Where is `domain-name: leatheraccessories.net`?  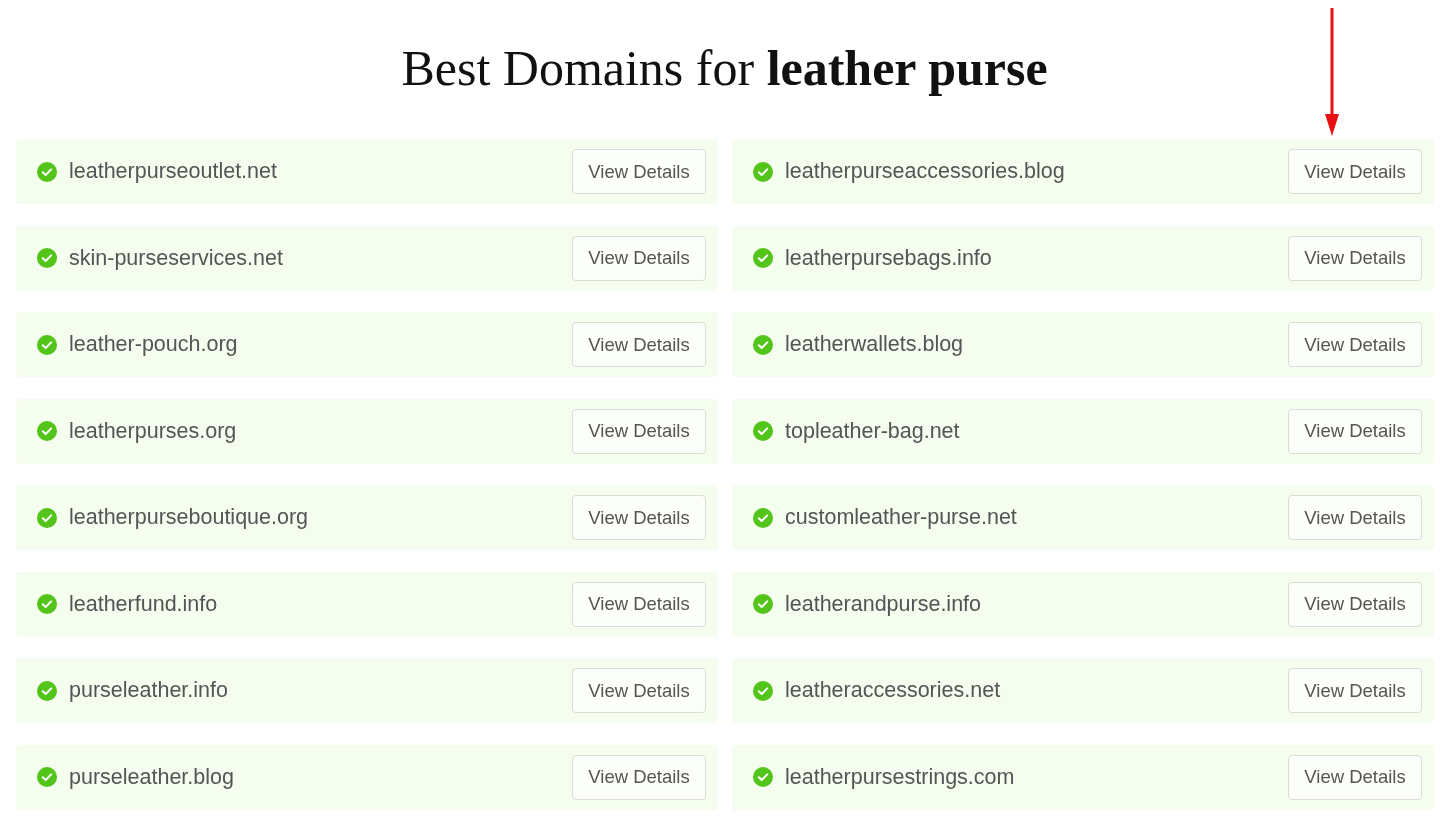
domain-name: leatheraccessories.net is located at coordinates (893, 690).